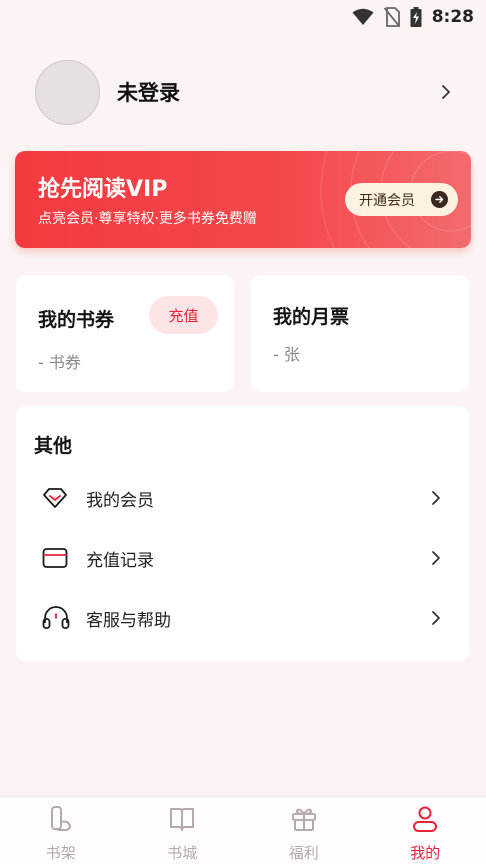  Describe the element at coordinates (416, 17) in the screenshot. I see `battery-charging-icon` at that location.